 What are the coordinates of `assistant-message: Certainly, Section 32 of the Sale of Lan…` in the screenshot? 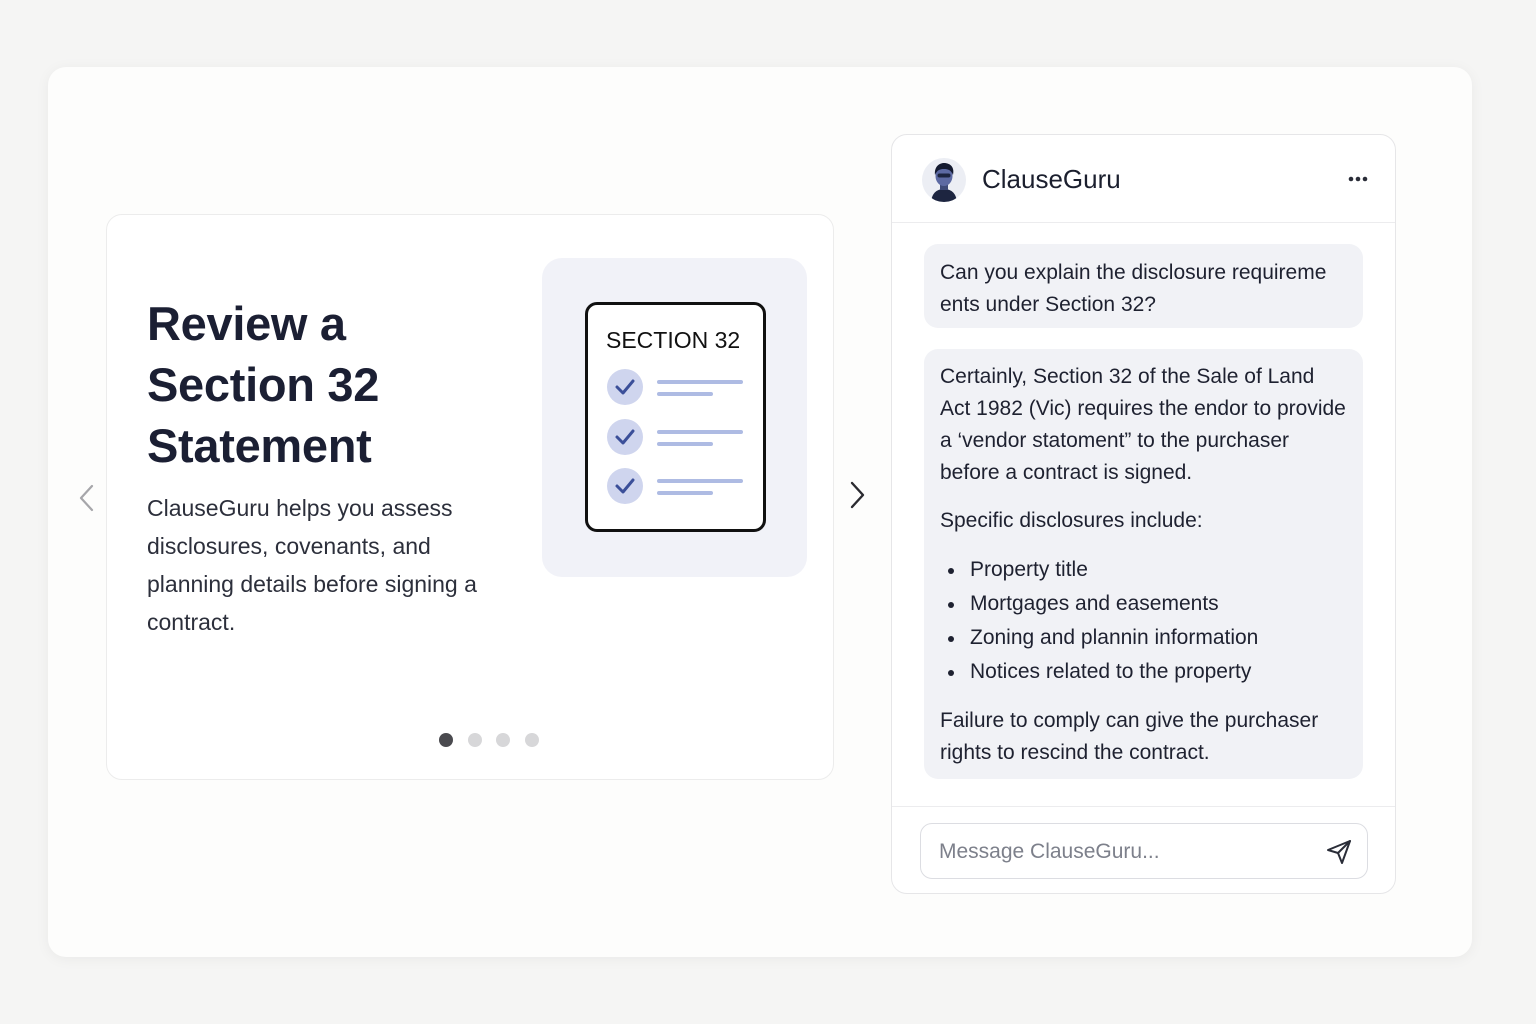 It's located at (1143, 564).